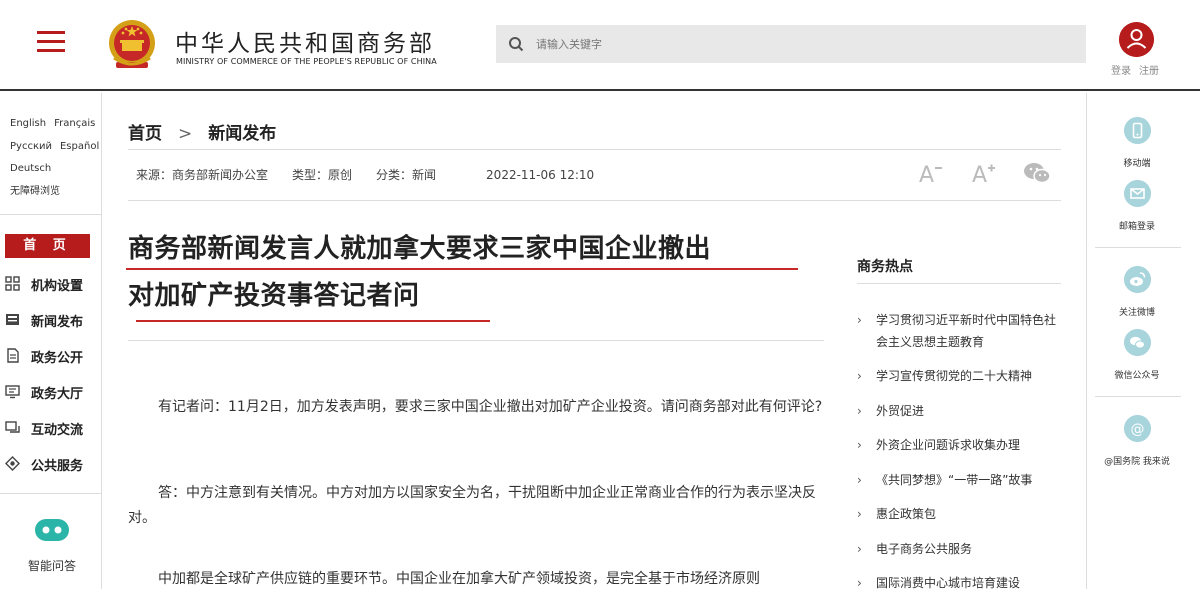  I want to click on chat-icon, so click(12, 427).